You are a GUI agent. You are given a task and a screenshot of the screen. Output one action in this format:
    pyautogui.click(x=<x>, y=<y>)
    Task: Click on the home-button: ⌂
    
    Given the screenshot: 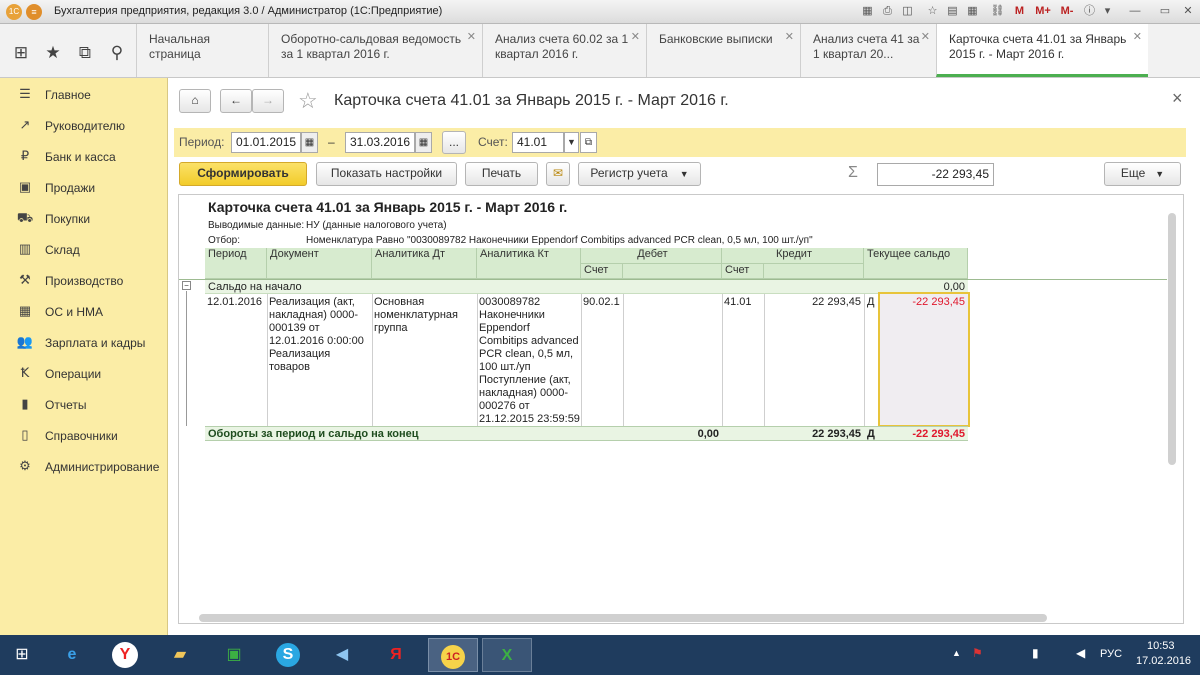 What is the action you would take?
    pyautogui.click(x=195, y=101)
    